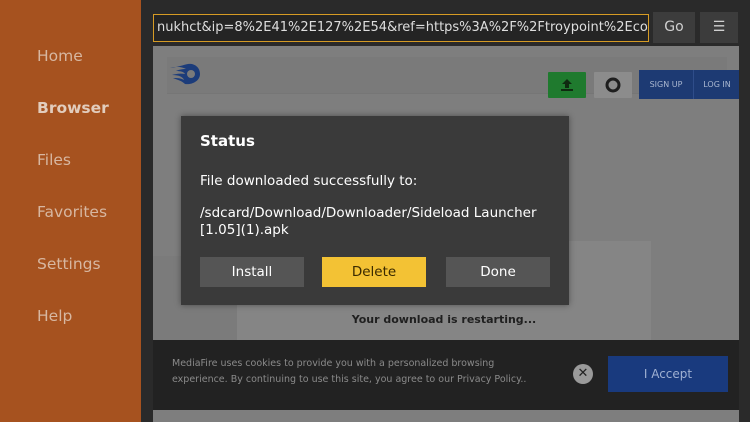 This screenshot has height=422, width=750. What do you see at coordinates (668, 374) in the screenshot?
I see `accept-cookies-button: I Accept` at bounding box center [668, 374].